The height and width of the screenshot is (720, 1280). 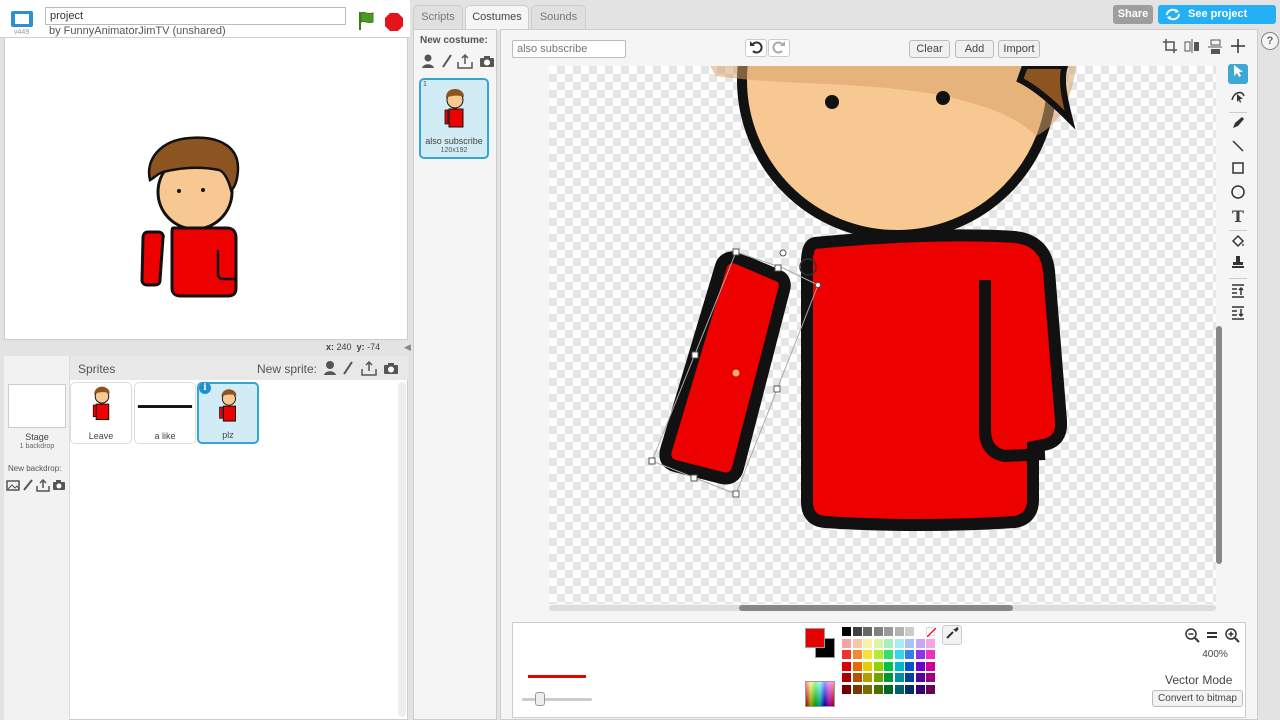 What do you see at coordinates (931, 632) in the screenshot?
I see `transparent-swatch` at bounding box center [931, 632].